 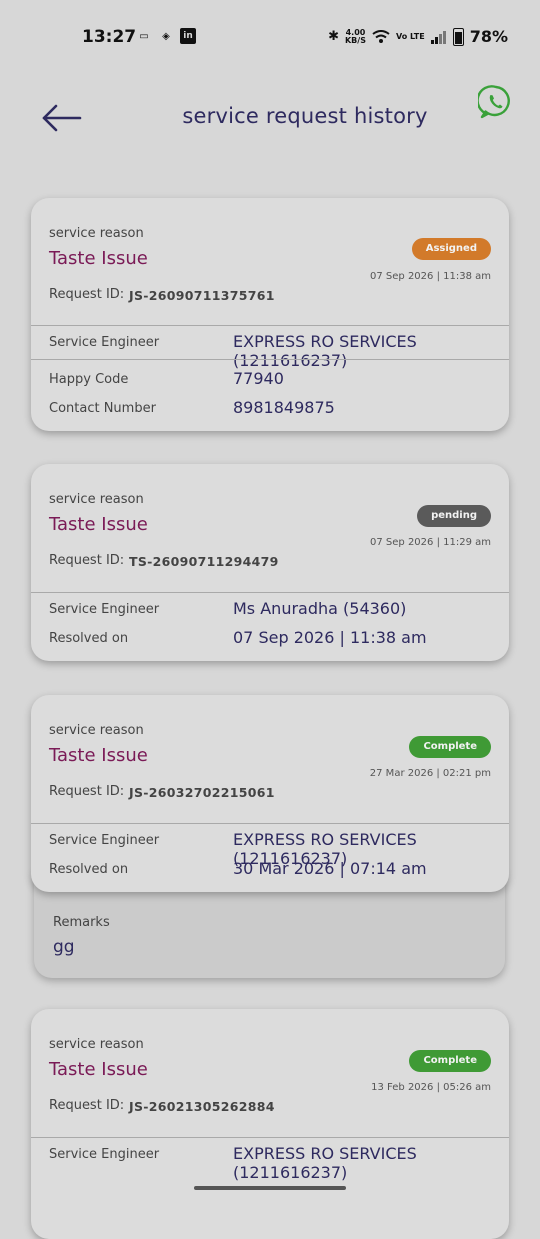 I want to click on happy-code-label: Happy Code, so click(x=89, y=379).